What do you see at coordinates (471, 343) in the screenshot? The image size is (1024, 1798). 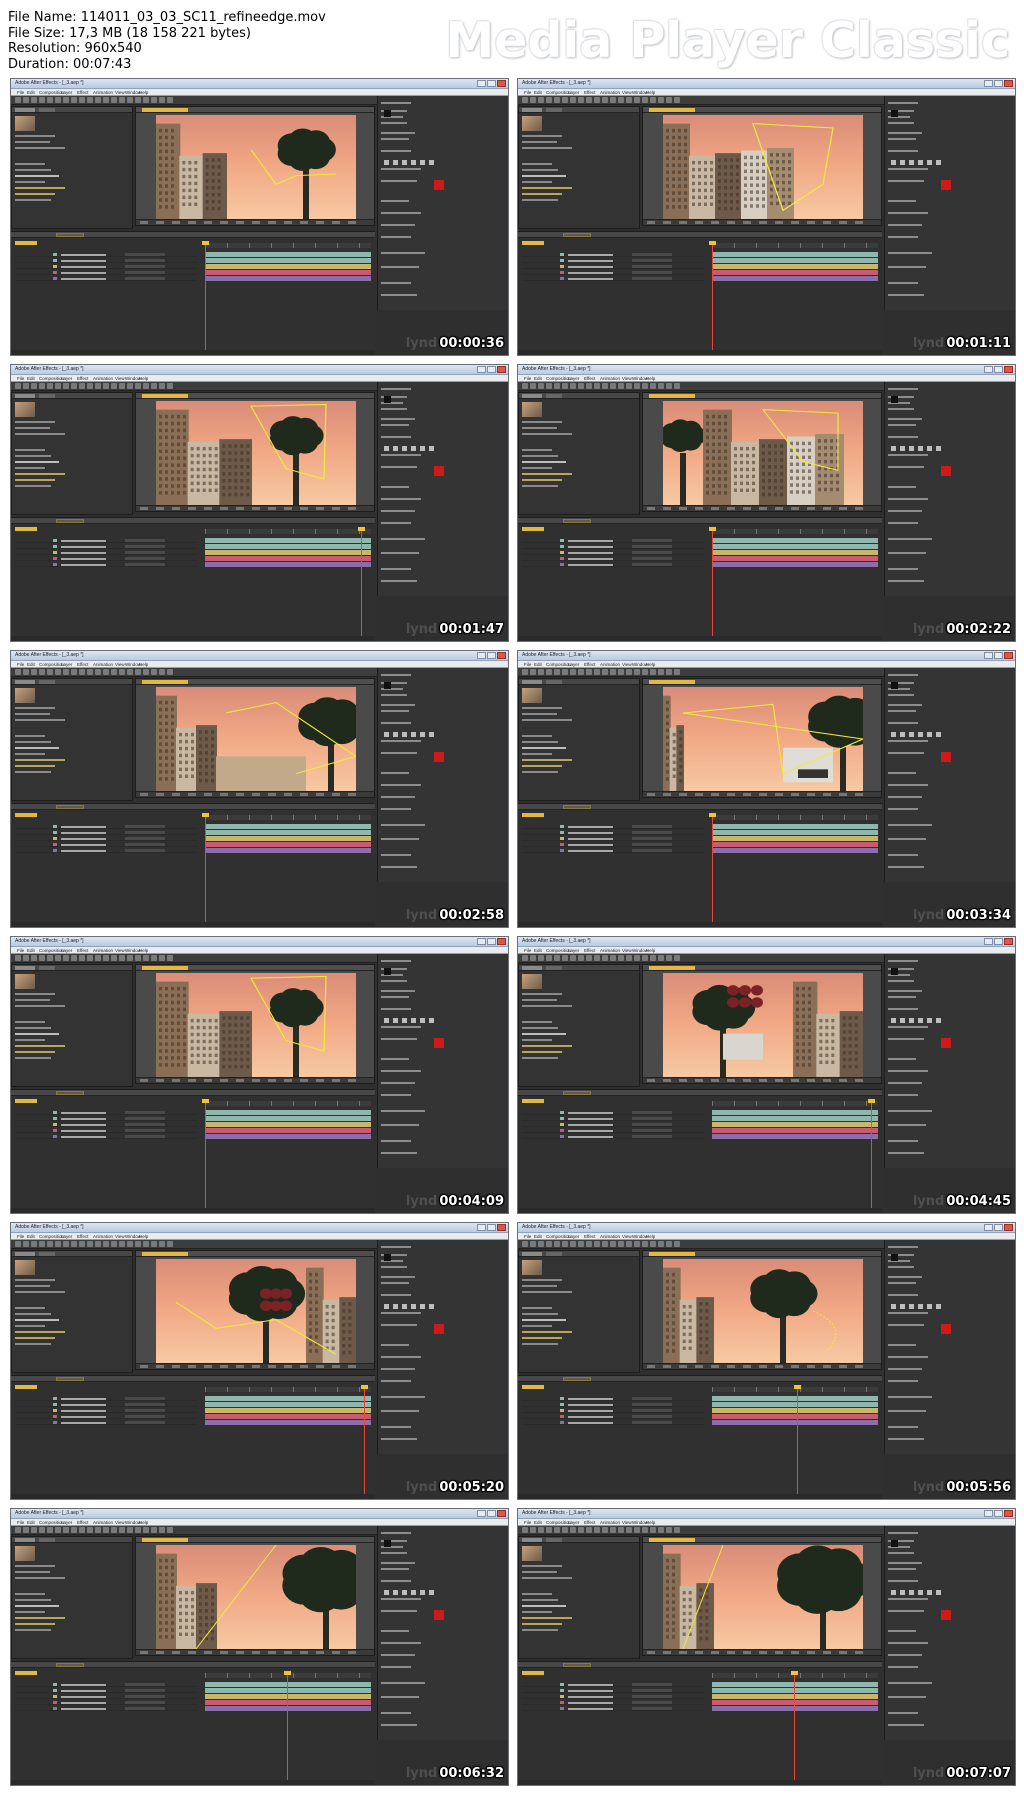 I see `timestamp-text: 00:00:36` at bounding box center [471, 343].